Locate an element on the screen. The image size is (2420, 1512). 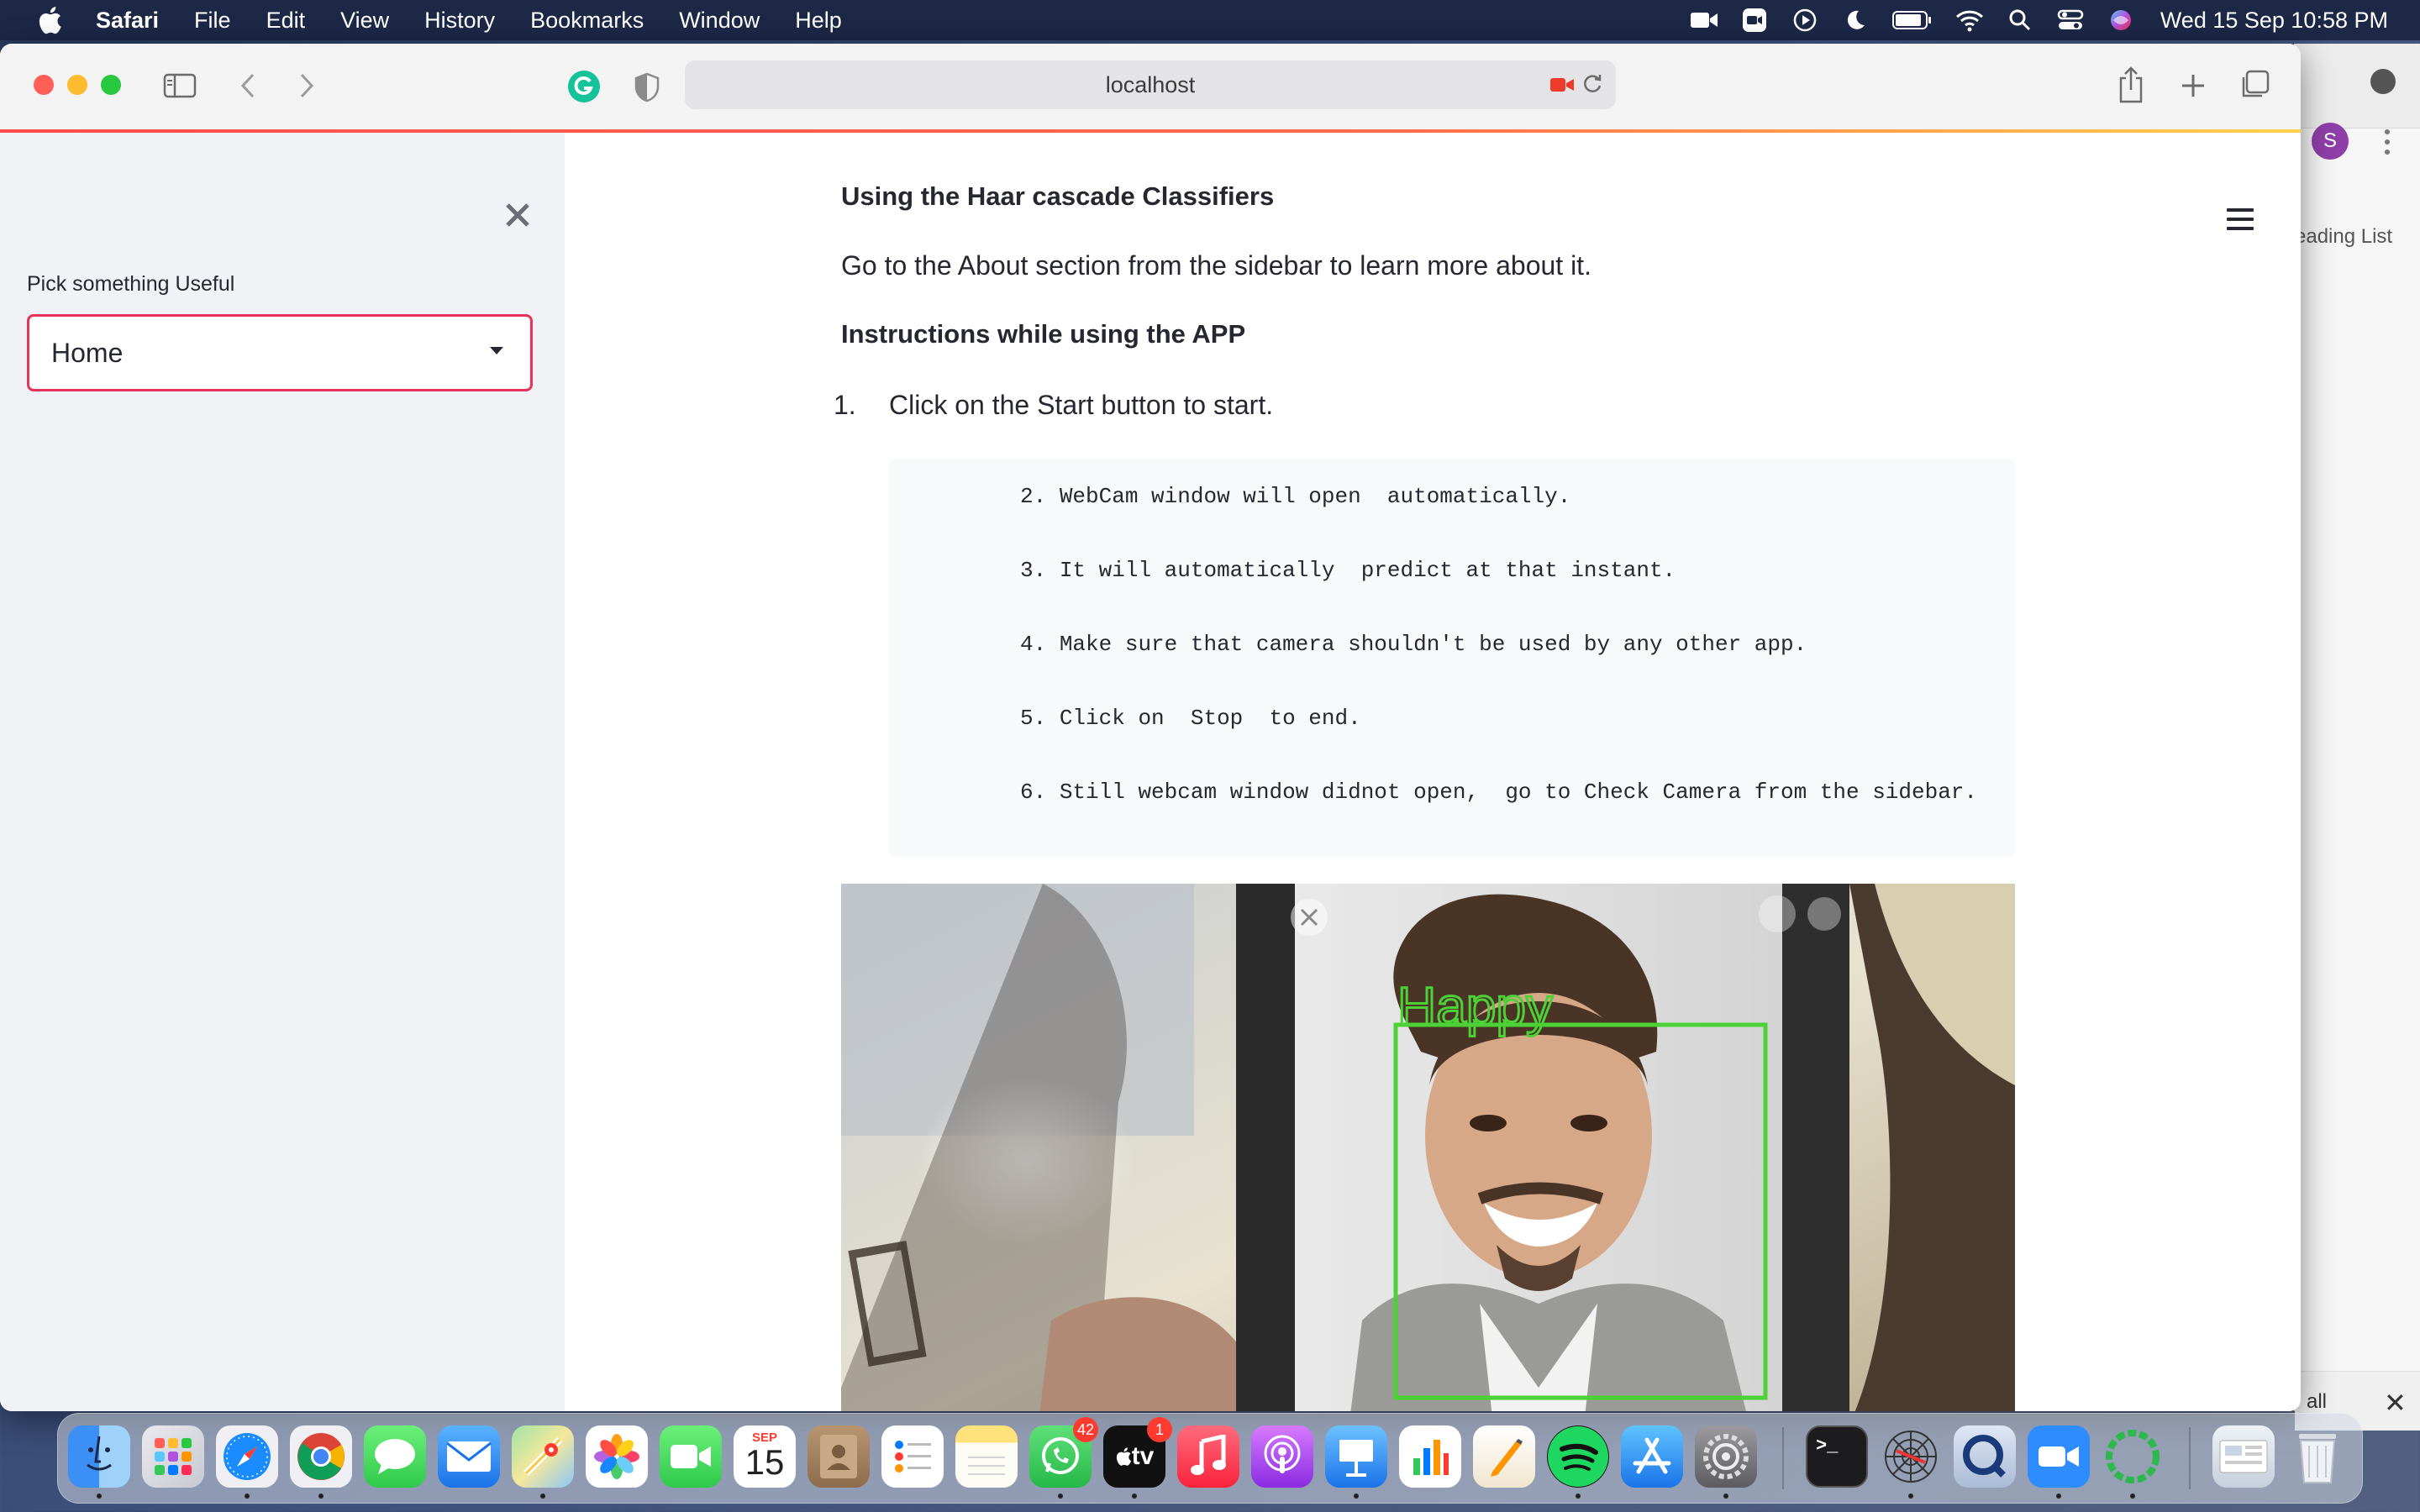
dock-keynote is located at coordinates (1356, 1456).